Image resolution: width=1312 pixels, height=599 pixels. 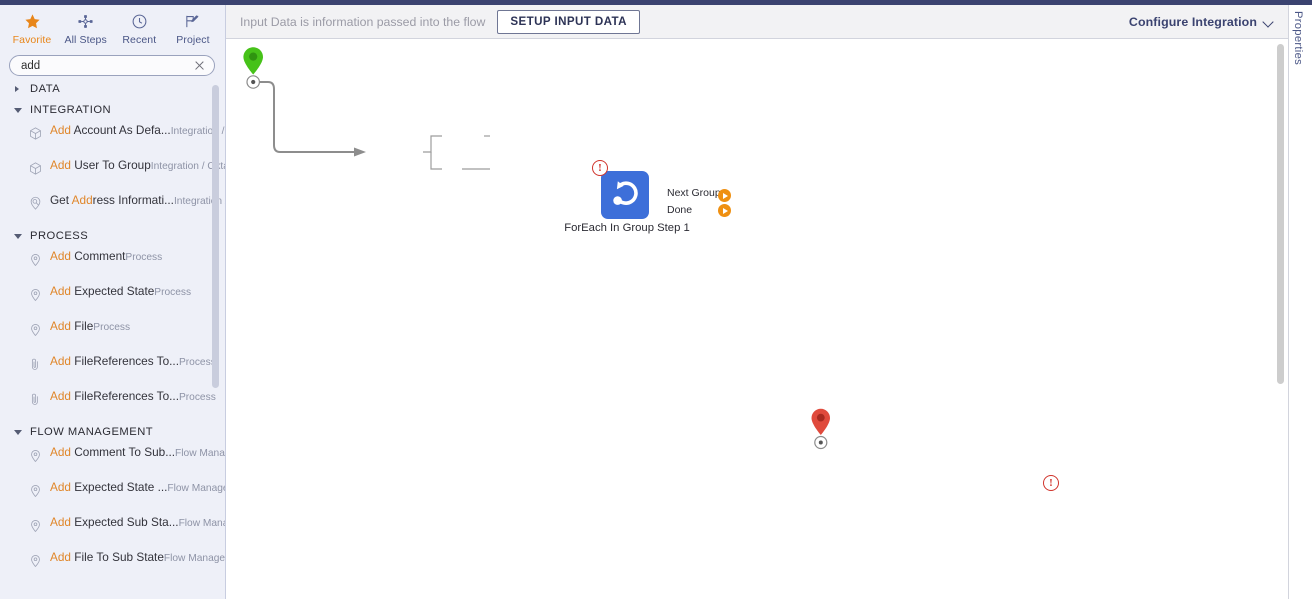 What do you see at coordinates (724, 195) in the screenshot?
I see `output-port-next-group` at bounding box center [724, 195].